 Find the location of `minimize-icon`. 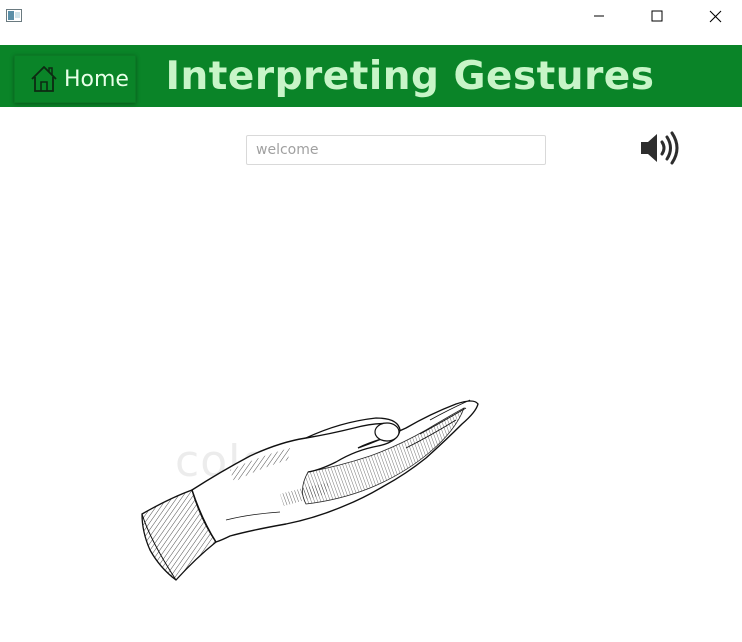

minimize-icon is located at coordinates (599, 16).